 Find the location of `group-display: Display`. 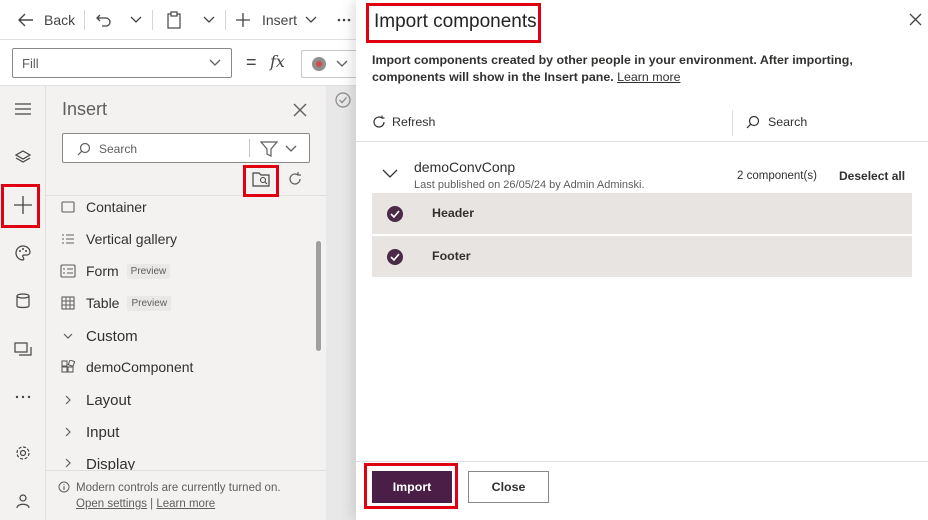

group-display: Display is located at coordinates (97, 461).